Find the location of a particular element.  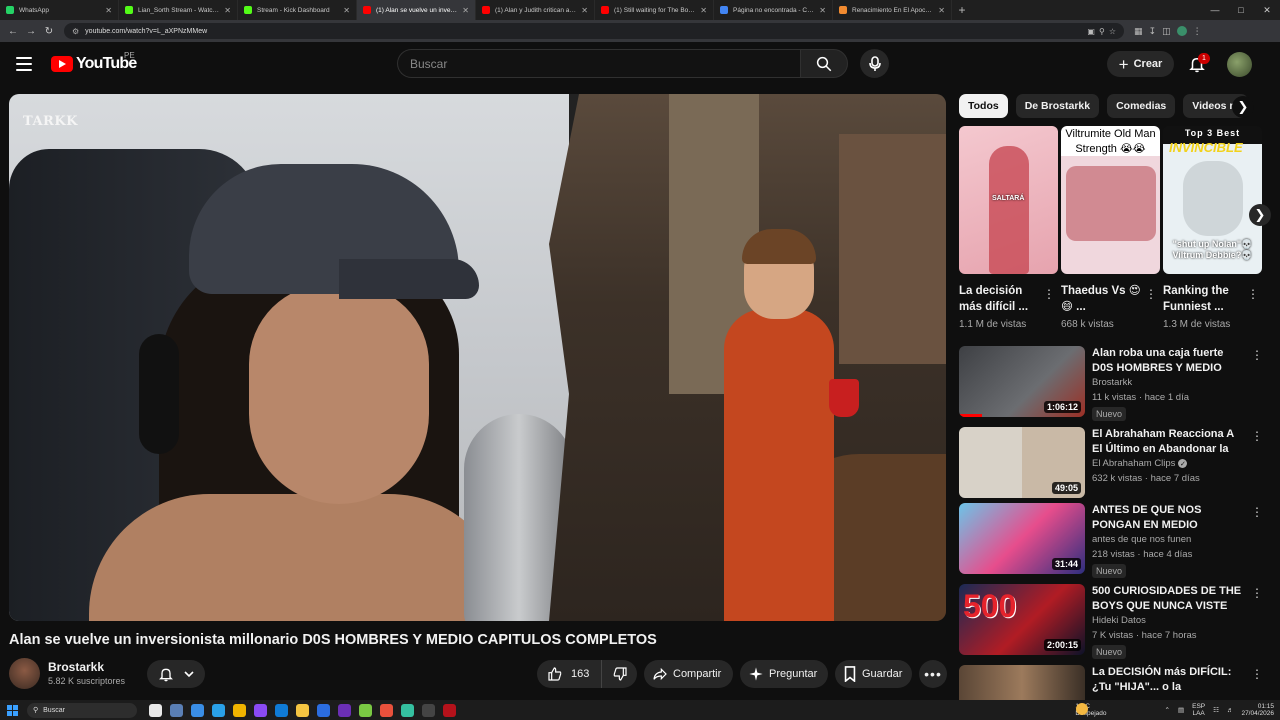

video-thumbnail: 500 2:00:15 is located at coordinates (1022, 619).